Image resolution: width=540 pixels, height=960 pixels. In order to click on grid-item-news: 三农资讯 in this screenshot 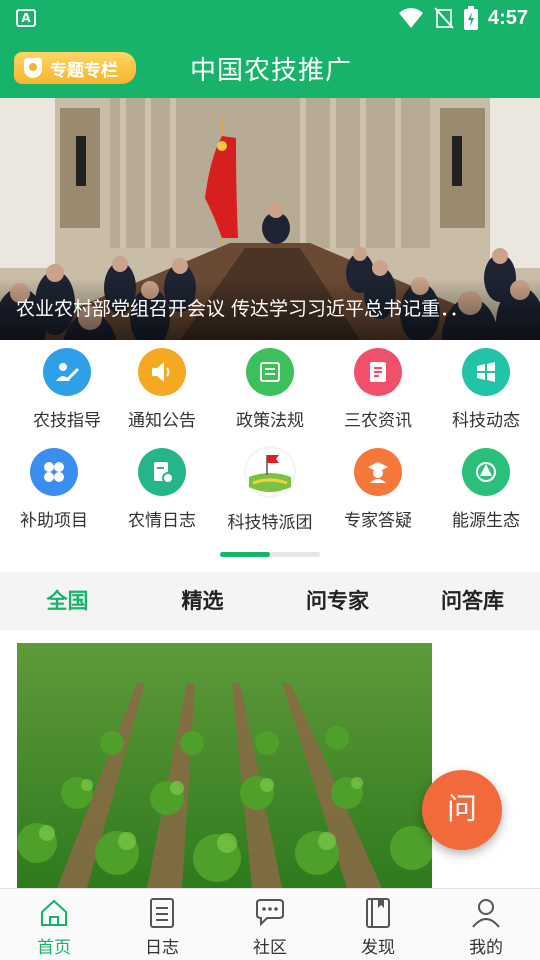, I will do `click(378, 389)`.